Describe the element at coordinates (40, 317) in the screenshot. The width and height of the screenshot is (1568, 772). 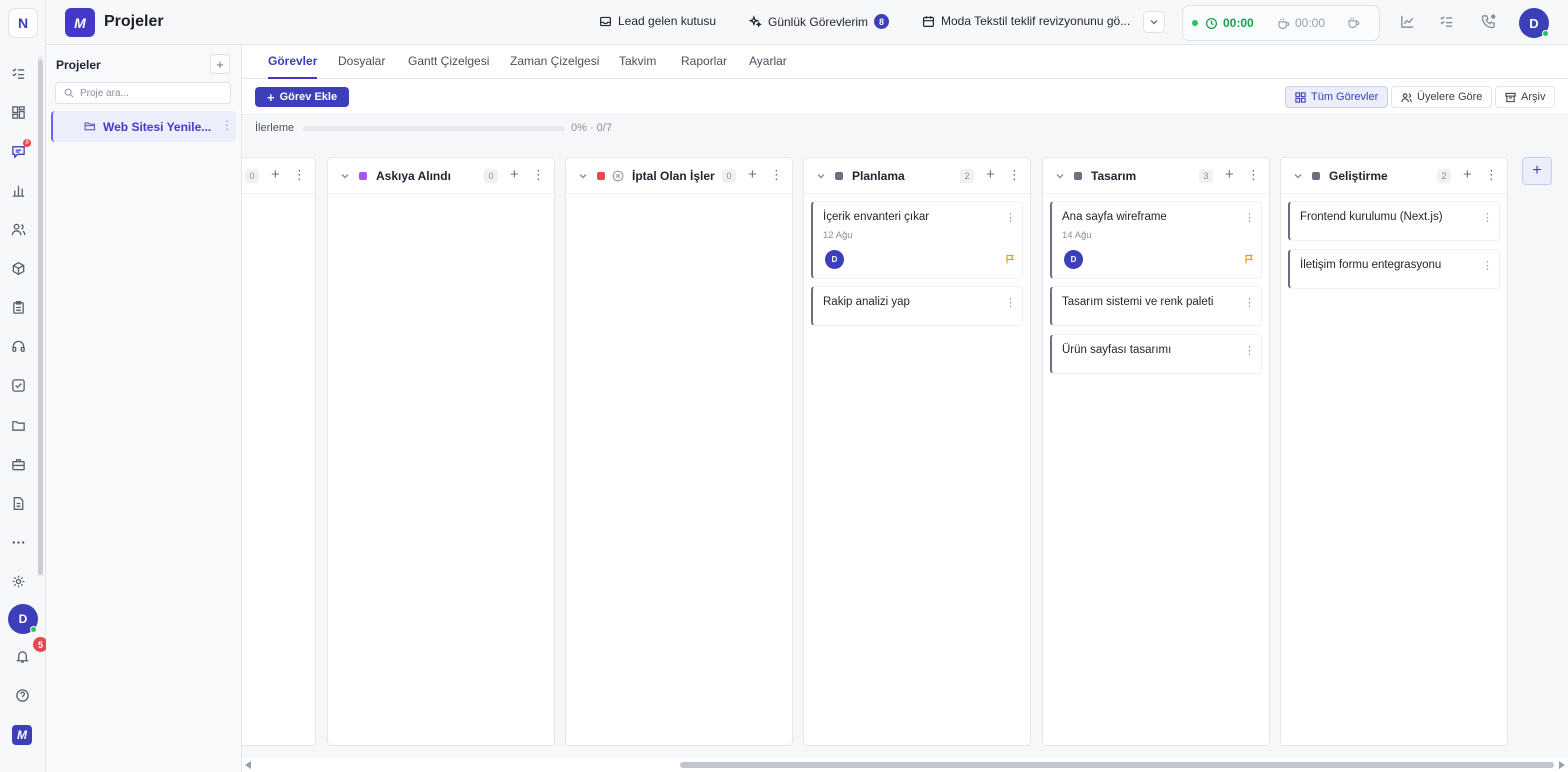
I see `rail-scrollbar-thumb` at that location.